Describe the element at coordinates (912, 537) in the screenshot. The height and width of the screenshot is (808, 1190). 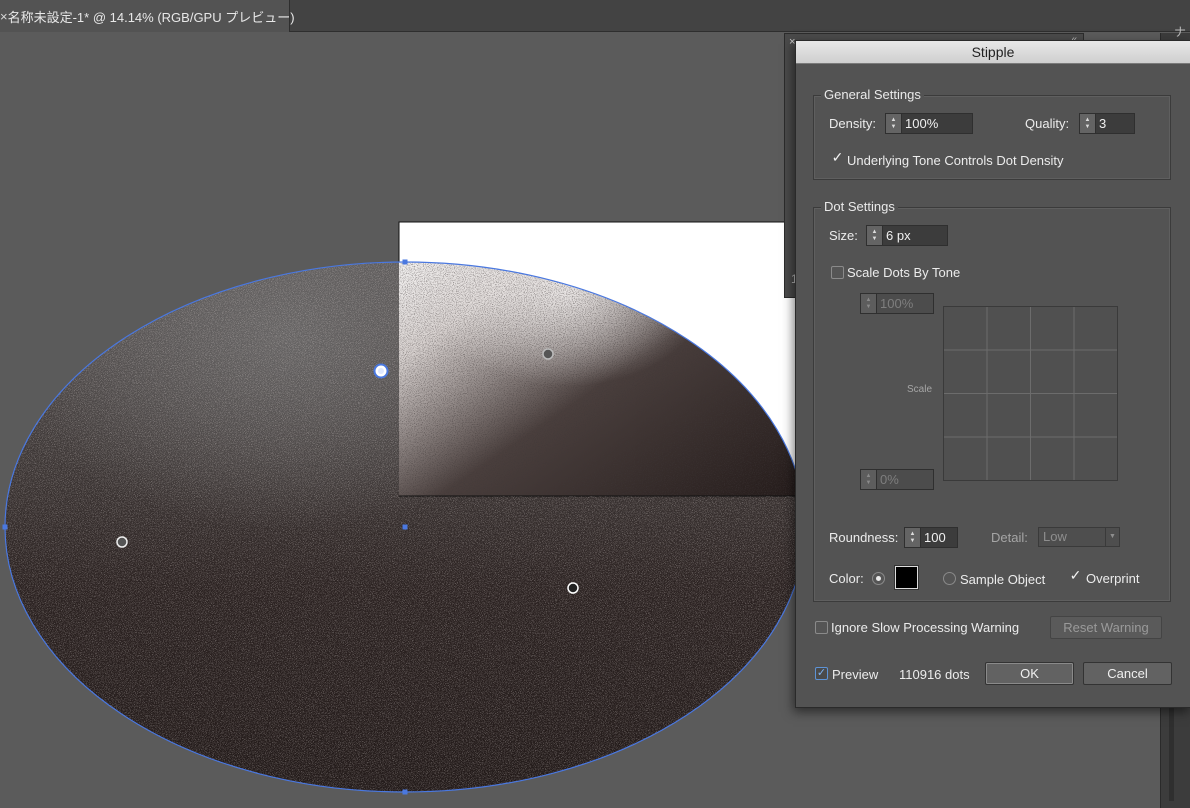
I see `roundness-arrows-icon: ▲ ▼` at that location.